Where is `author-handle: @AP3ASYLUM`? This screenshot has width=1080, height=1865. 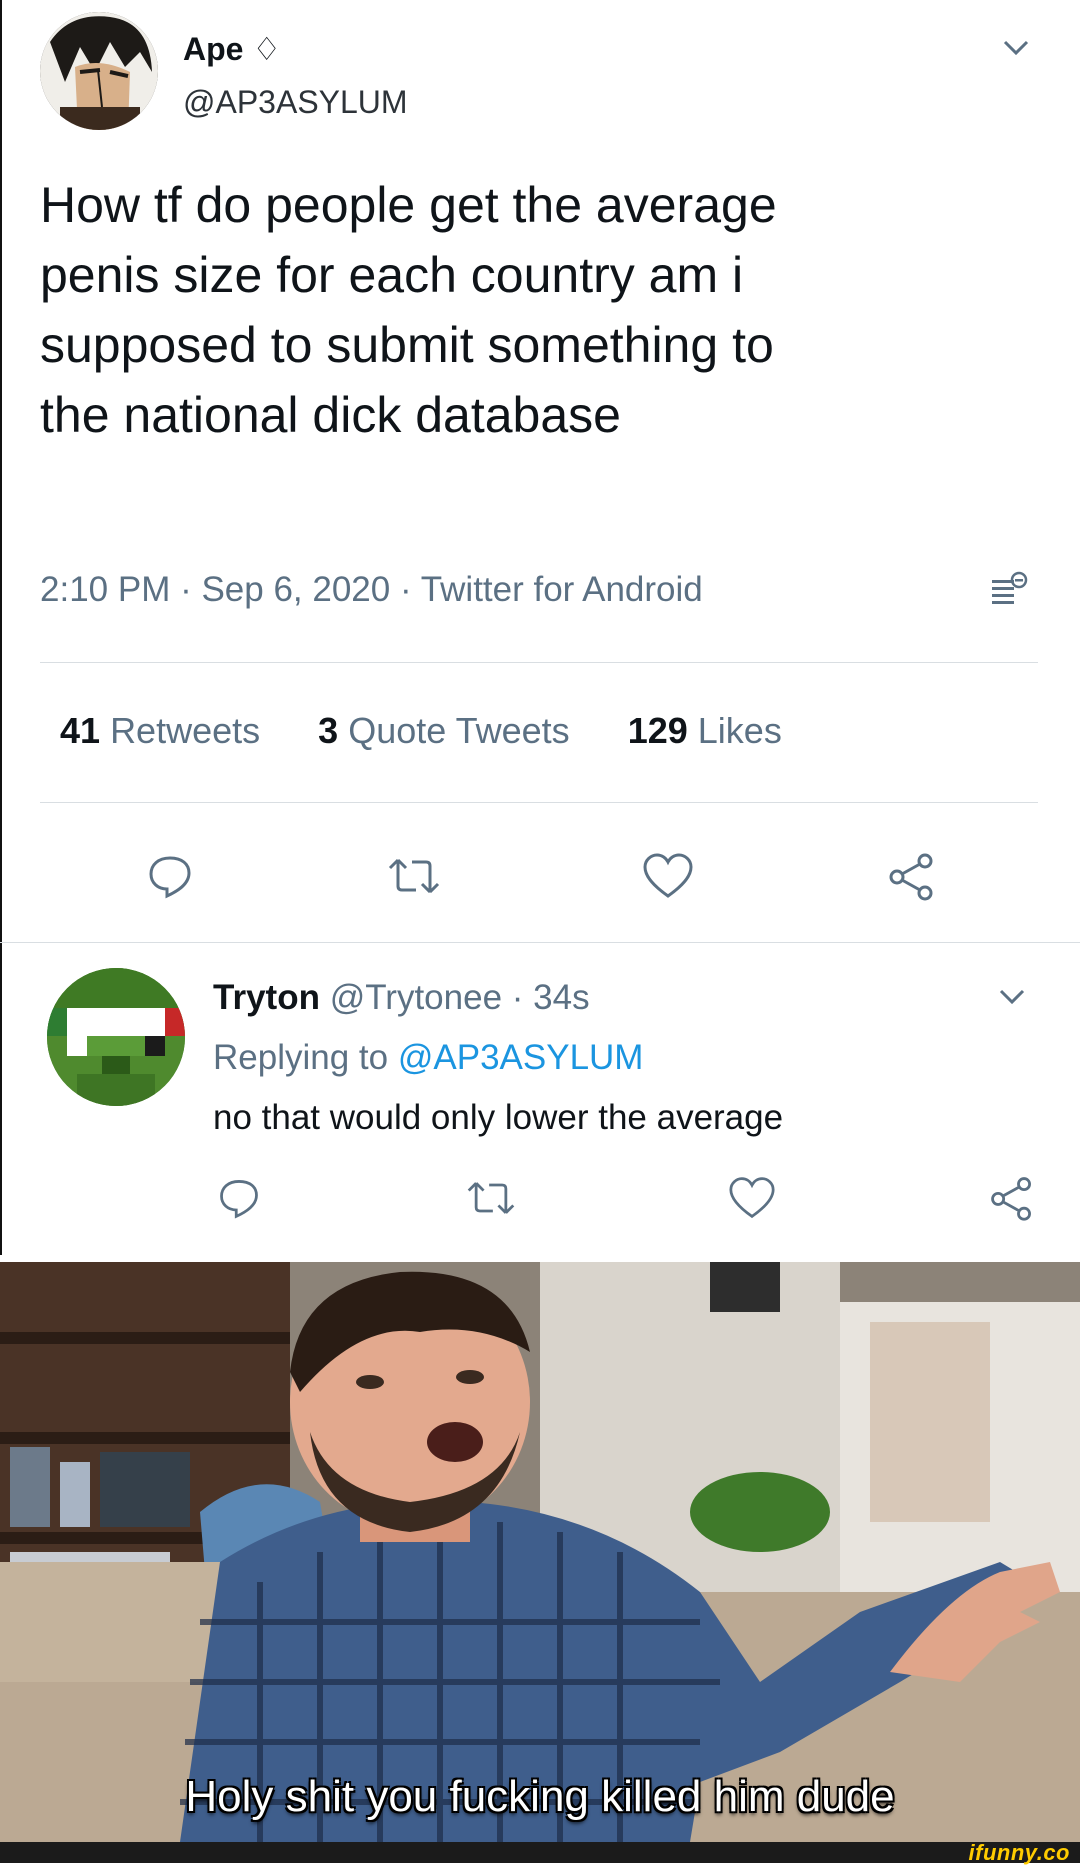
author-handle: @AP3ASYLUM is located at coordinates (295, 102).